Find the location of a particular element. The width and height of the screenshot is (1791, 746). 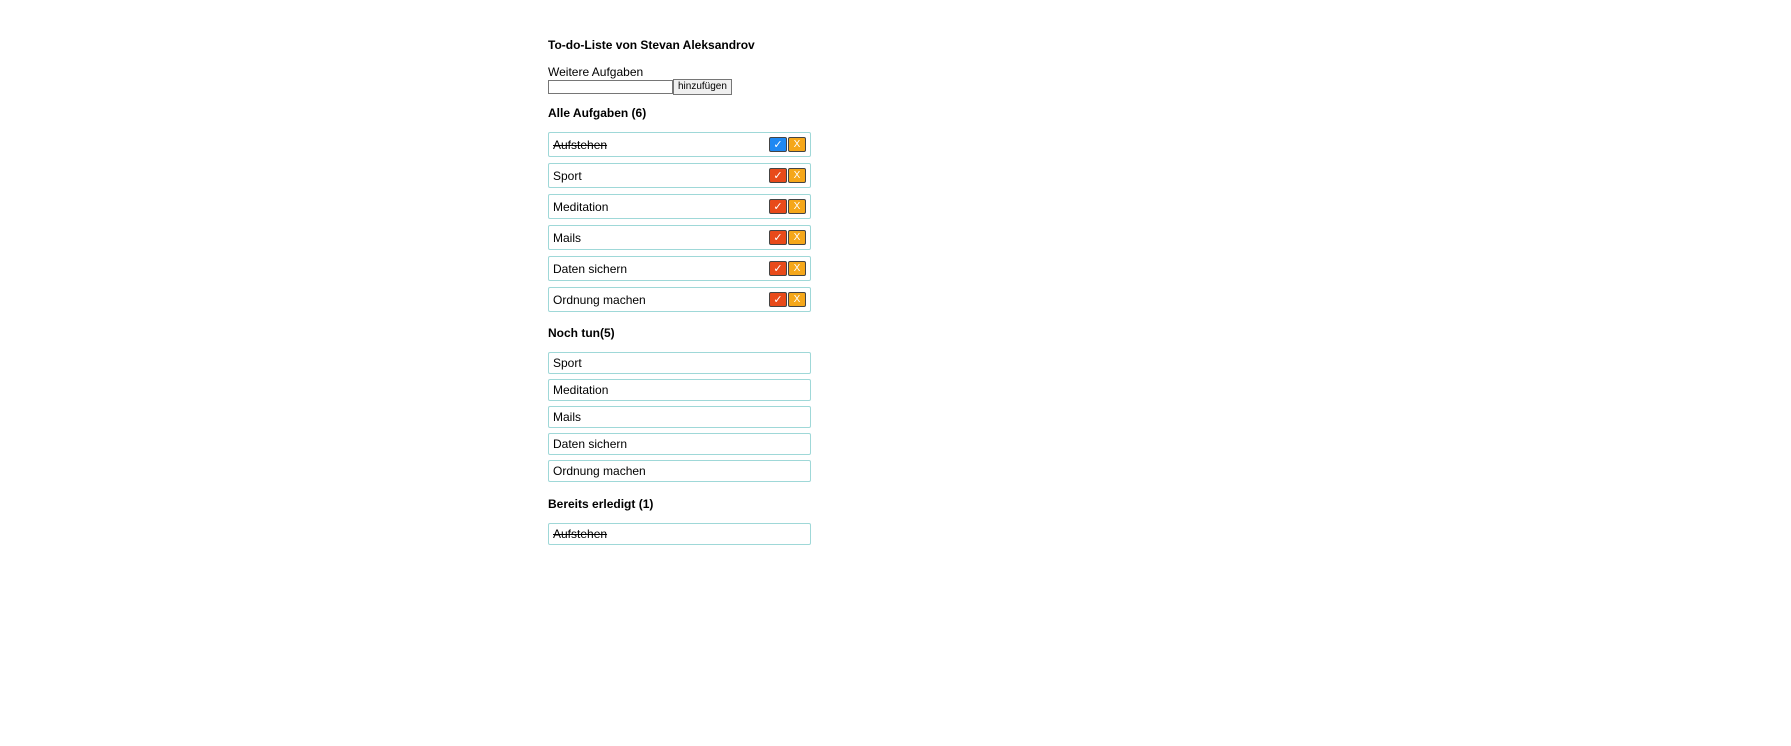

open-task-item: Meditation is located at coordinates (679, 390).